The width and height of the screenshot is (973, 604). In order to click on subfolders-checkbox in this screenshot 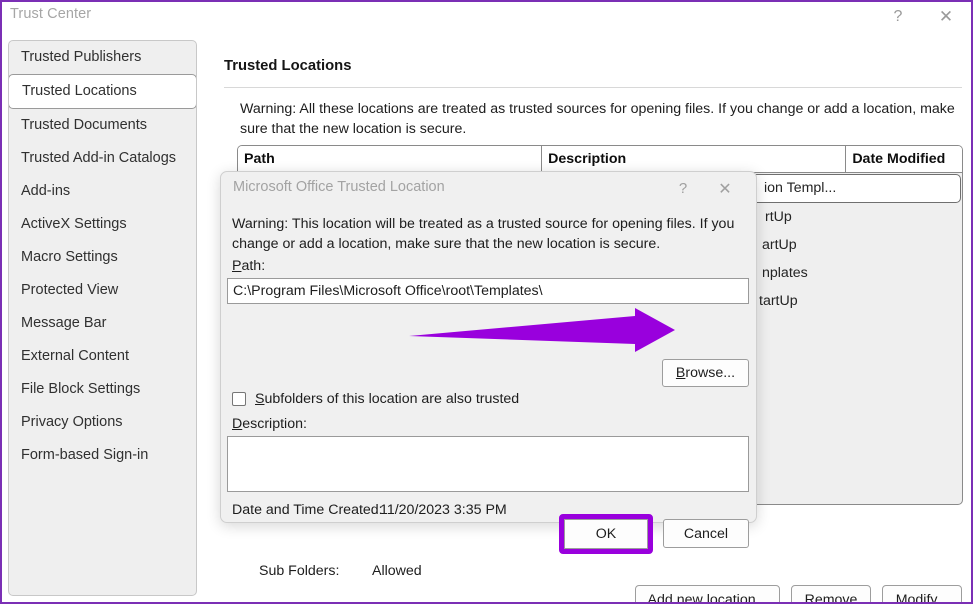, I will do `click(239, 399)`.